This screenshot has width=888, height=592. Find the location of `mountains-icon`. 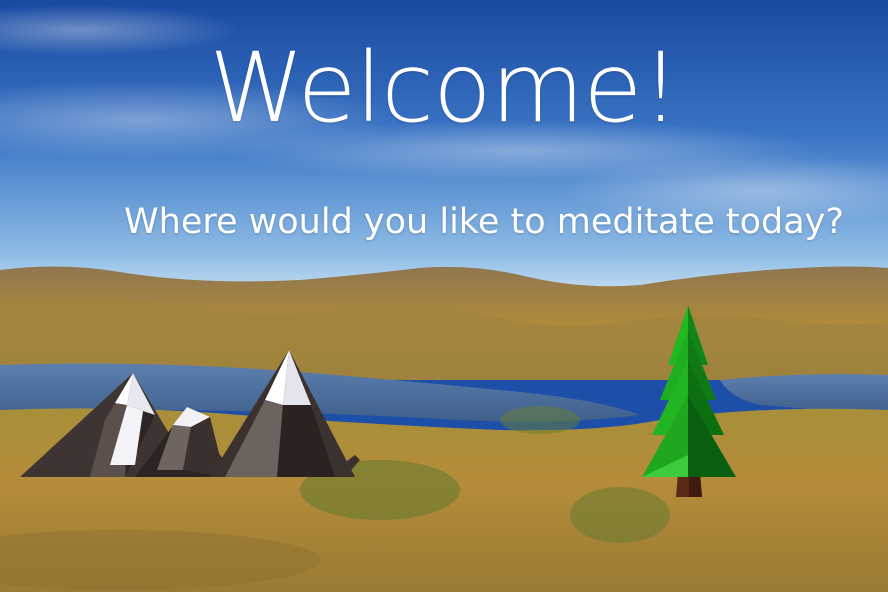

mountains-icon is located at coordinates (190, 413).